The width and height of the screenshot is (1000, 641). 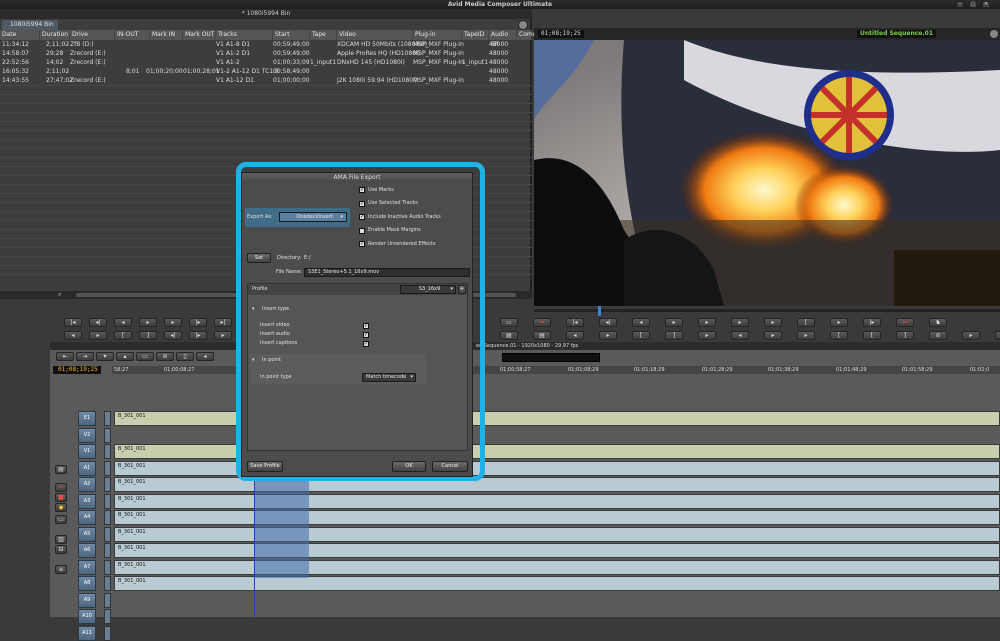 I want to click on tb1-right-button-7: ▸, so click(x=740, y=322).